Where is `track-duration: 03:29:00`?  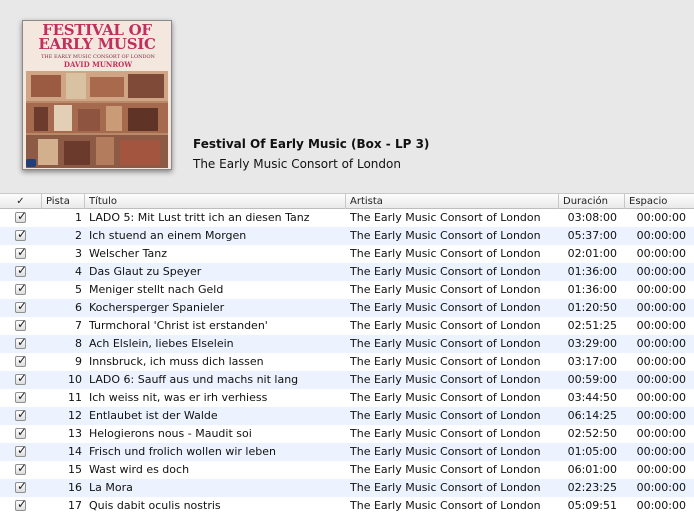
track-duration: 03:29:00 is located at coordinates (592, 343).